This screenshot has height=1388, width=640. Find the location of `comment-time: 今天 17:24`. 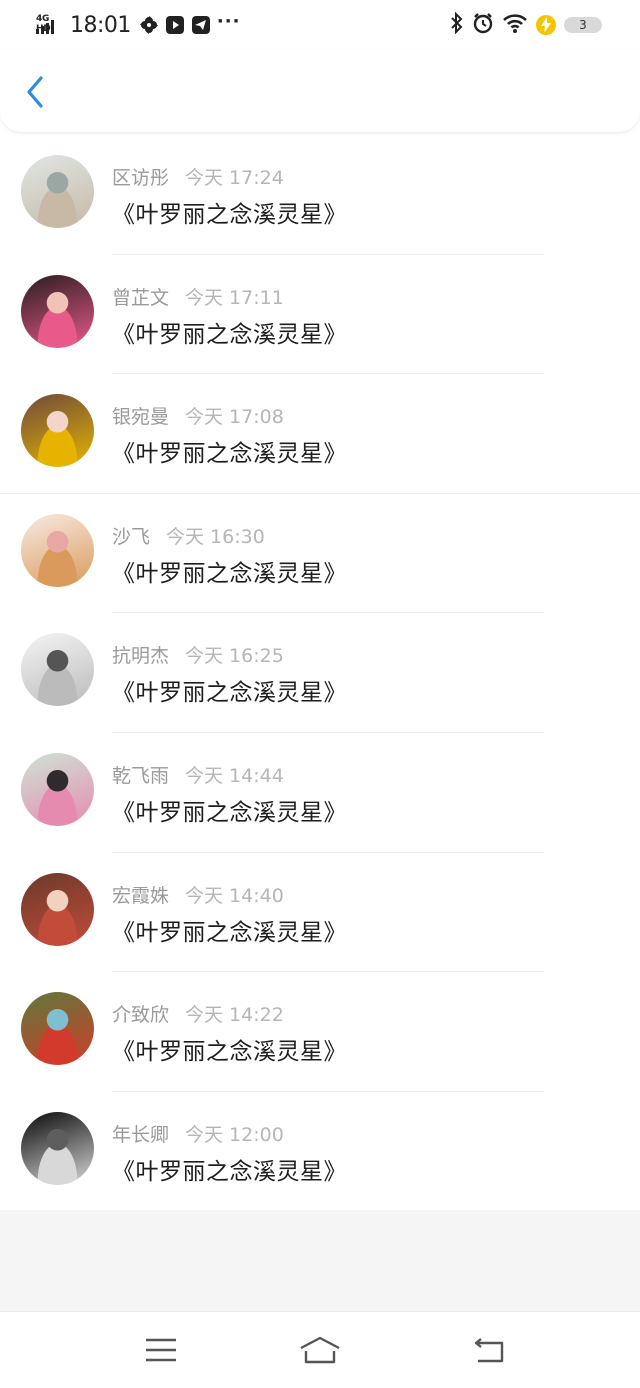

comment-time: 今天 17:24 is located at coordinates (234, 178).